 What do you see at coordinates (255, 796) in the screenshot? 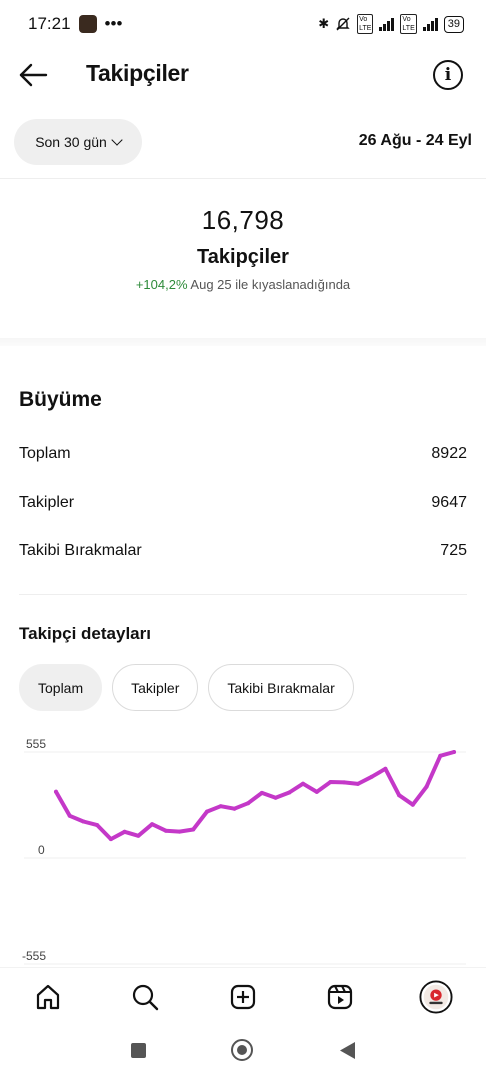
I see `series-line` at bounding box center [255, 796].